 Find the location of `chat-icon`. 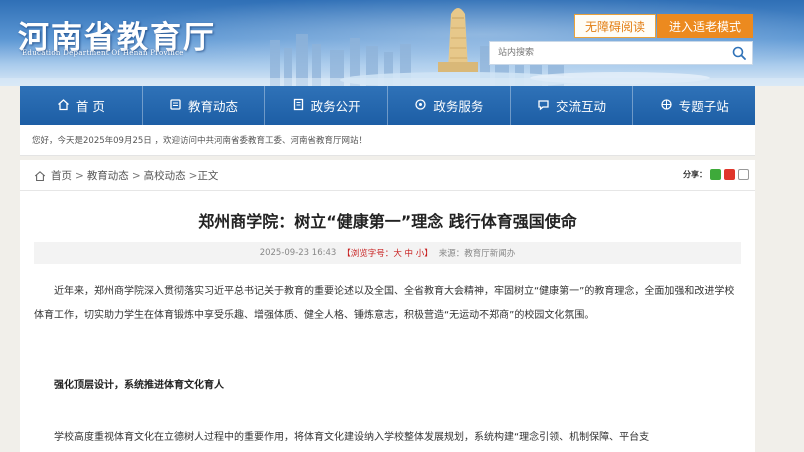

chat-icon is located at coordinates (543, 106).